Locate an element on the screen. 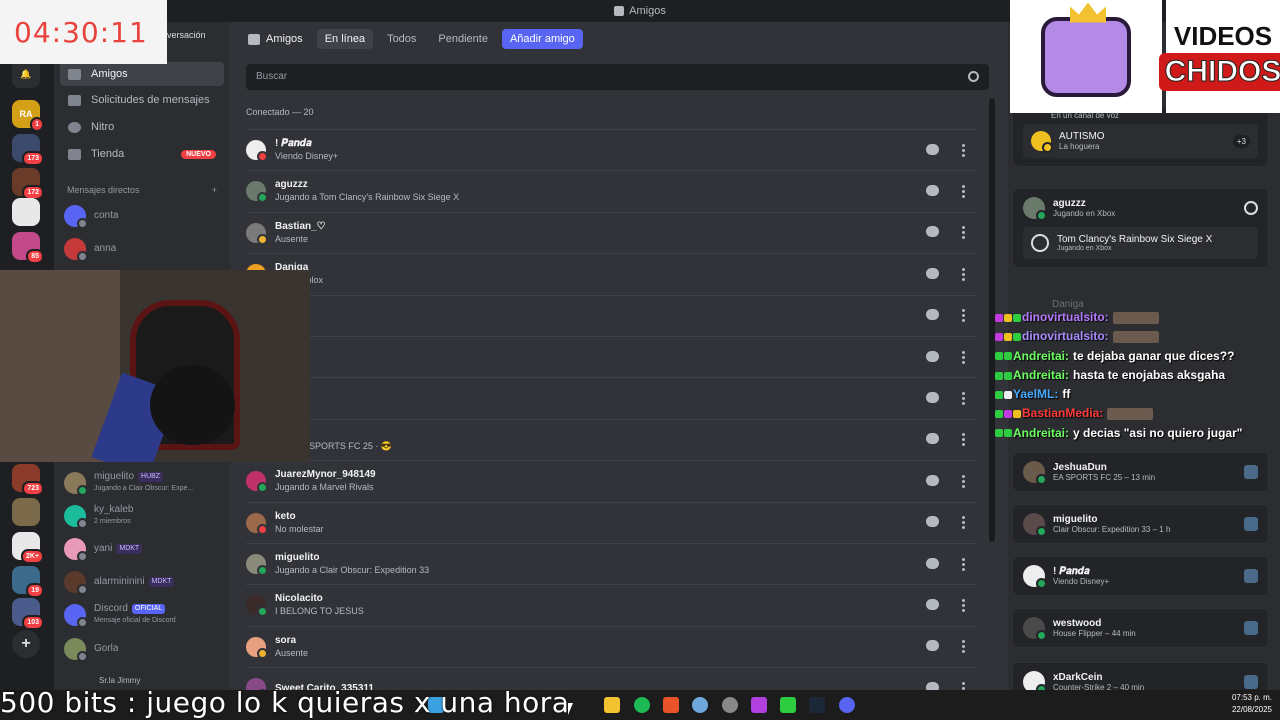 This screenshot has width=1280, height=720. steam-icon is located at coordinates (817, 705).